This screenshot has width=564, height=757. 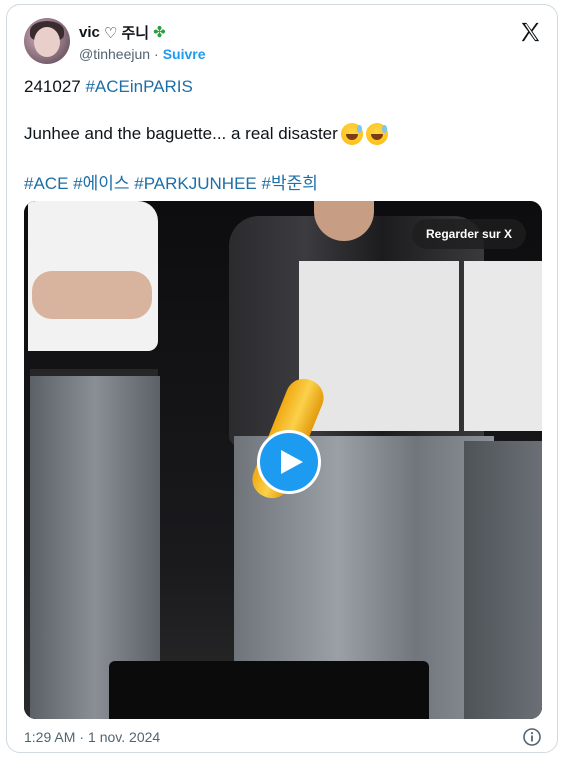 I want to click on follow-button: Suivre, so click(x=184, y=54).